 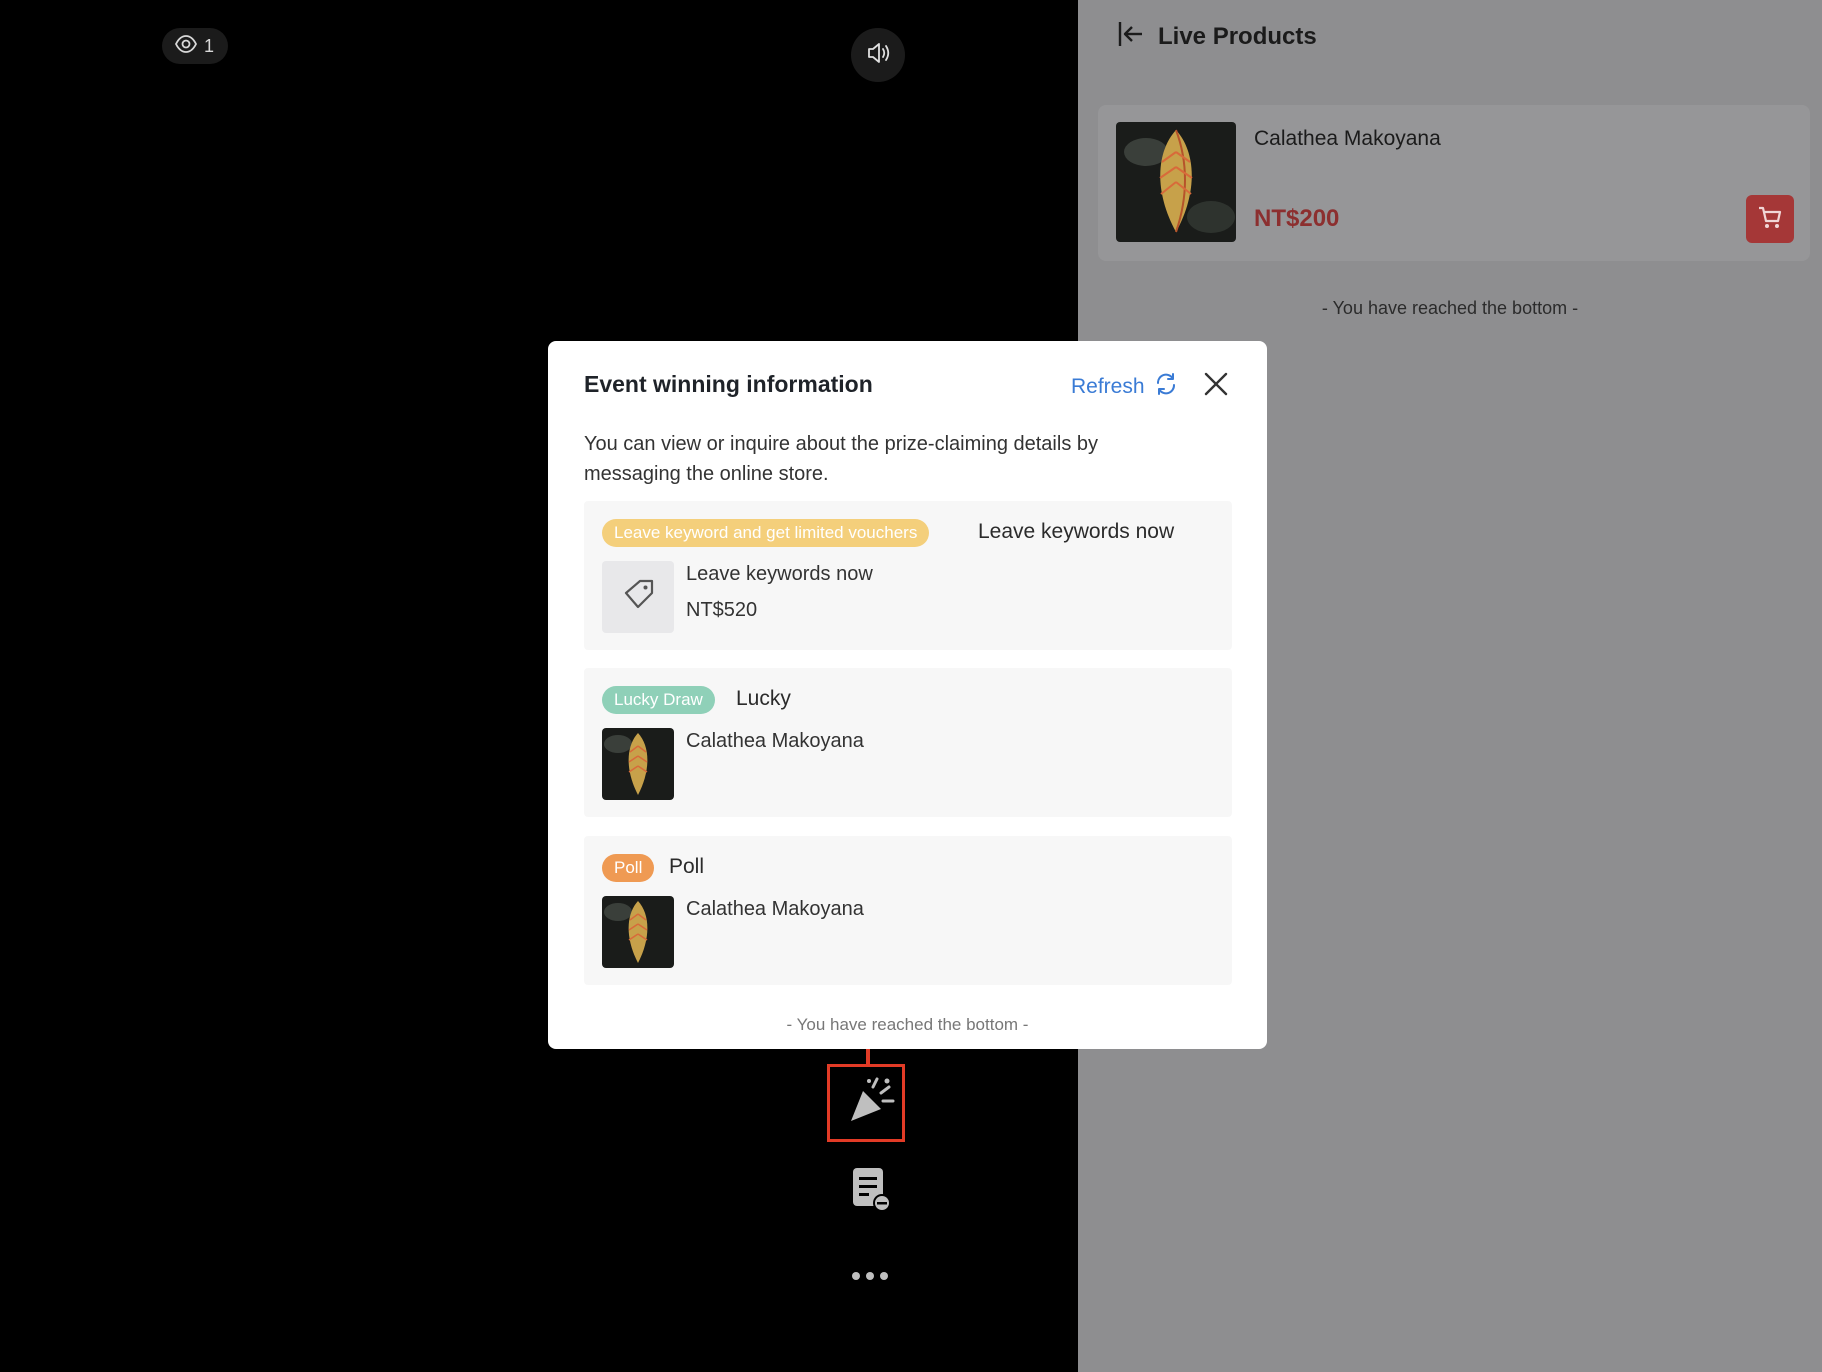 What do you see at coordinates (722, 610) in the screenshot?
I see `prize-price: NT$520` at bounding box center [722, 610].